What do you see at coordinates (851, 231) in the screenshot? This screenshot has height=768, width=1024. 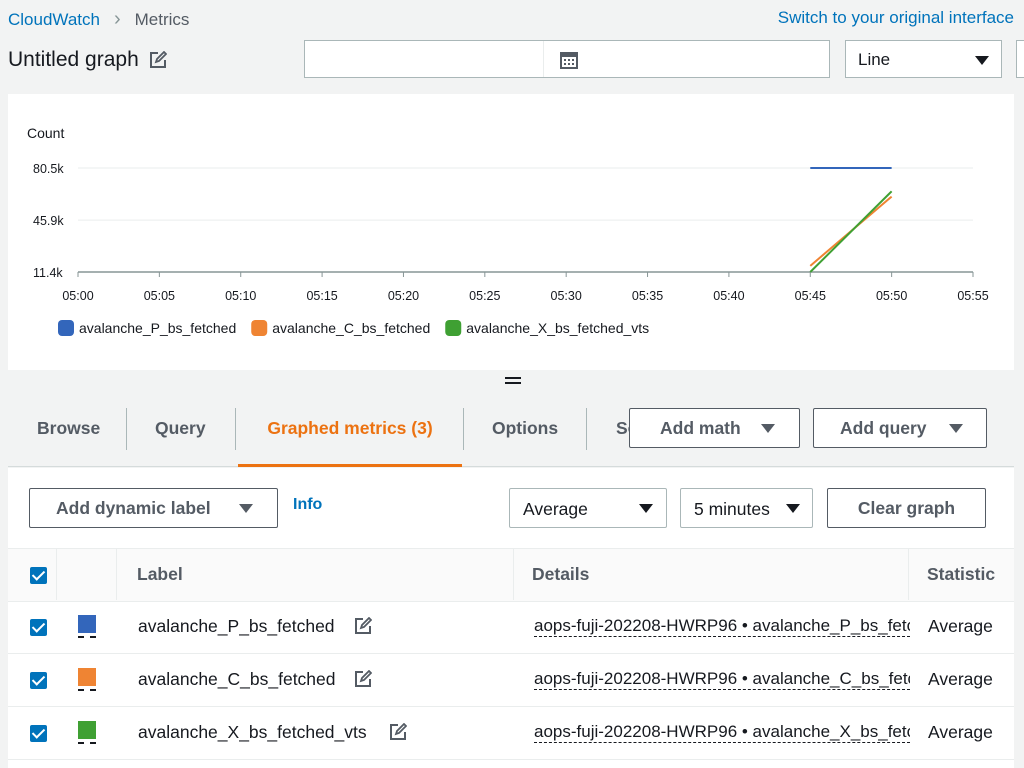 I see `series-line` at bounding box center [851, 231].